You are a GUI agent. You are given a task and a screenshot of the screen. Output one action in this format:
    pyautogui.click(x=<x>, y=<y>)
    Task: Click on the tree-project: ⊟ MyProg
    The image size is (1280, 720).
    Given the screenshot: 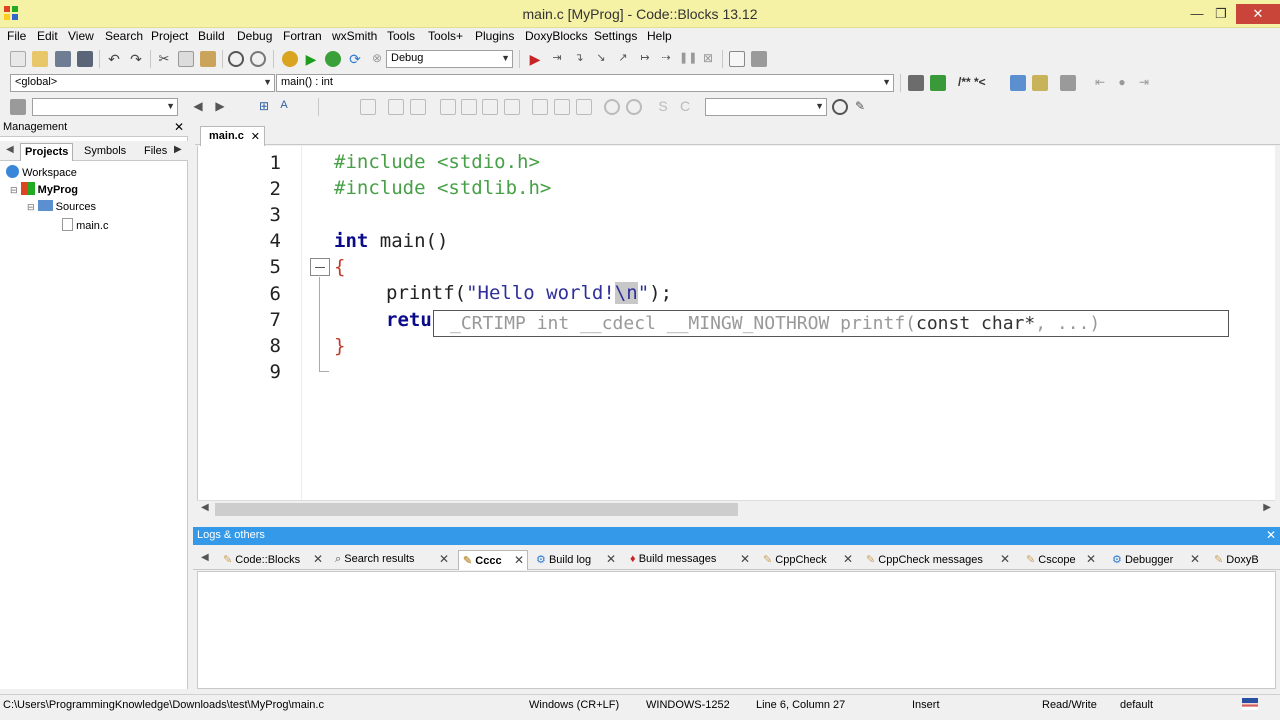 What is the action you would take?
    pyautogui.click(x=44, y=190)
    